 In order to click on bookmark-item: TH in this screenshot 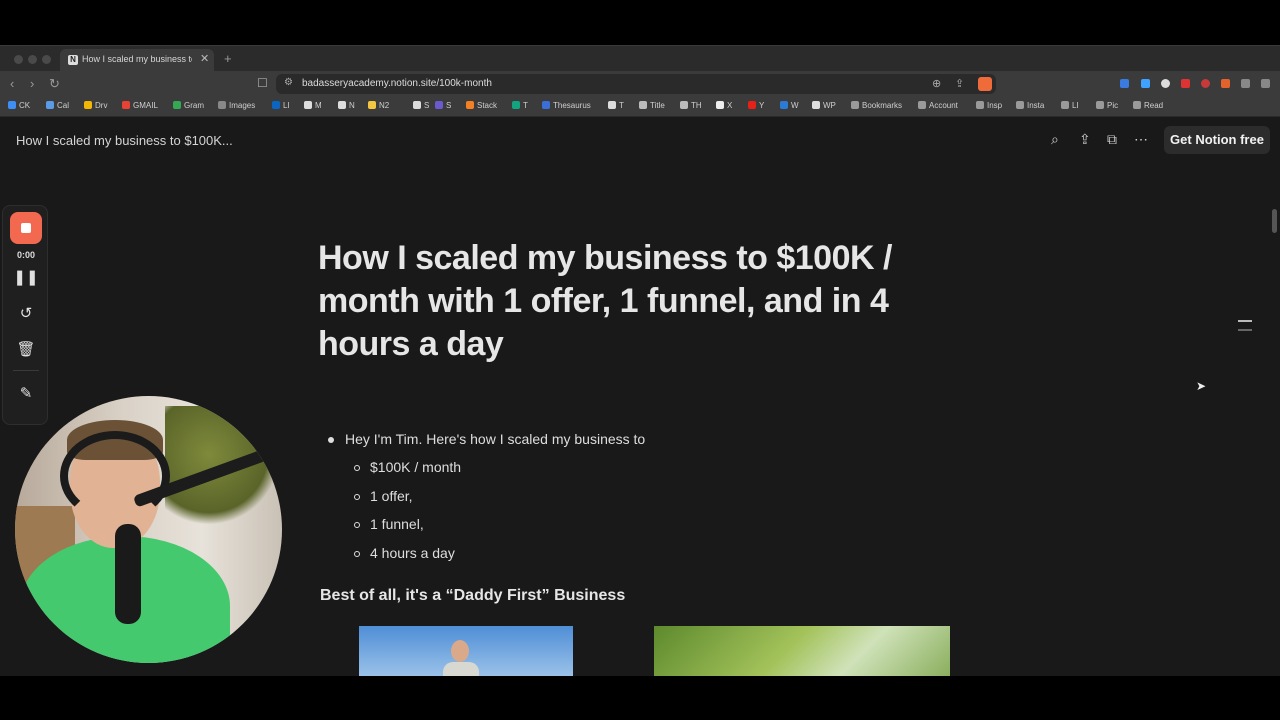, I will do `click(691, 105)`.